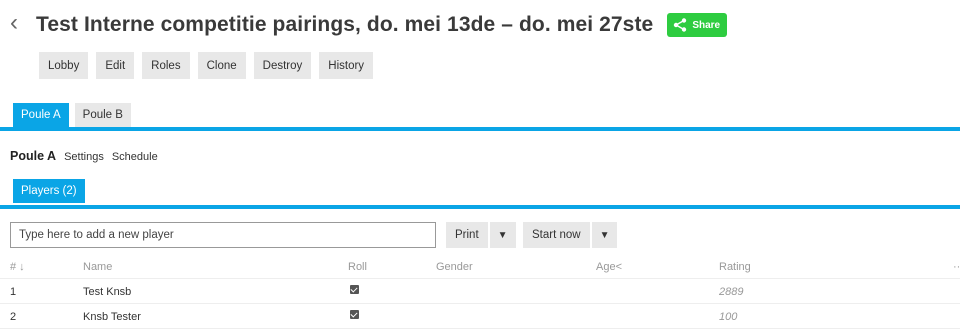  What do you see at coordinates (604, 235) in the screenshot?
I see `start-dropdown-icon: ▼` at bounding box center [604, 235].